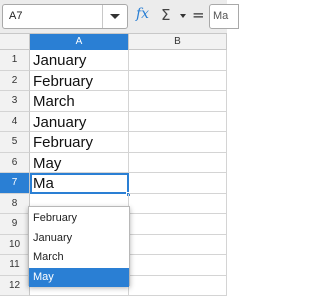 The height and width of the screenshot is (300, 320). I want to click on table-row: 7 Ma, so click(113, 185).